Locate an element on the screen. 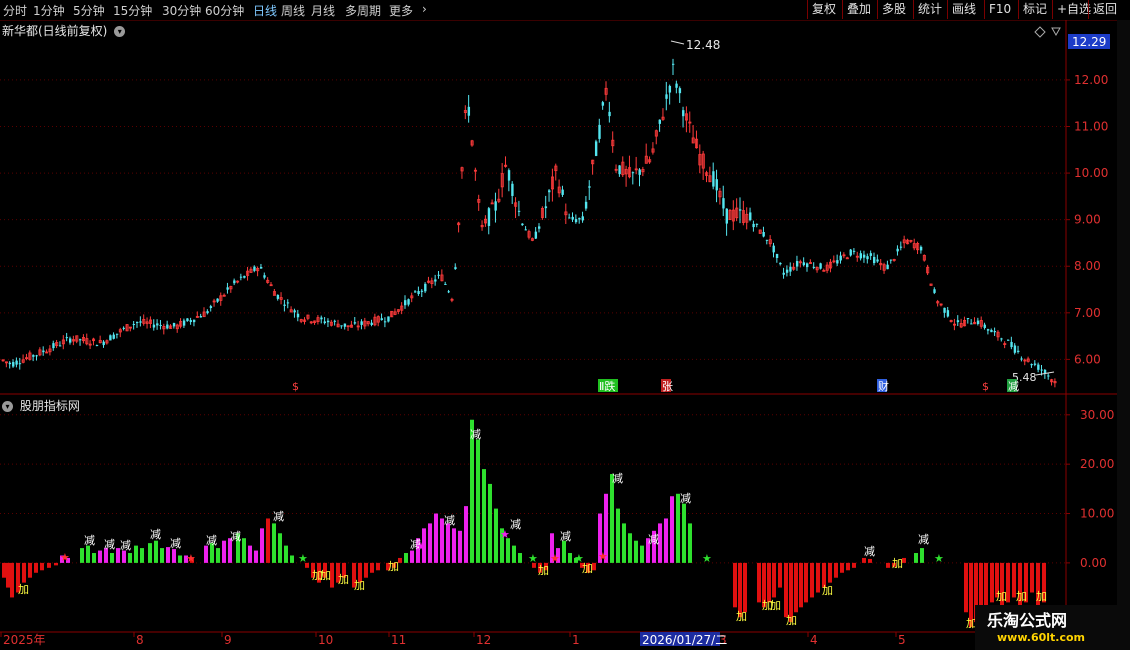 The height and width of the screenshot is (650, 1130). event-marker: 张 is located at coordinates (667, 386).